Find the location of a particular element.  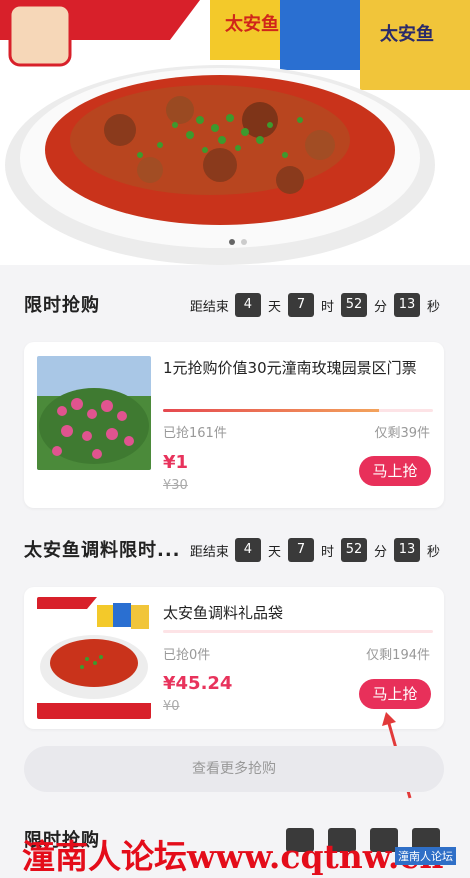

sales-progress-fill is located at coordinates (271, 410).